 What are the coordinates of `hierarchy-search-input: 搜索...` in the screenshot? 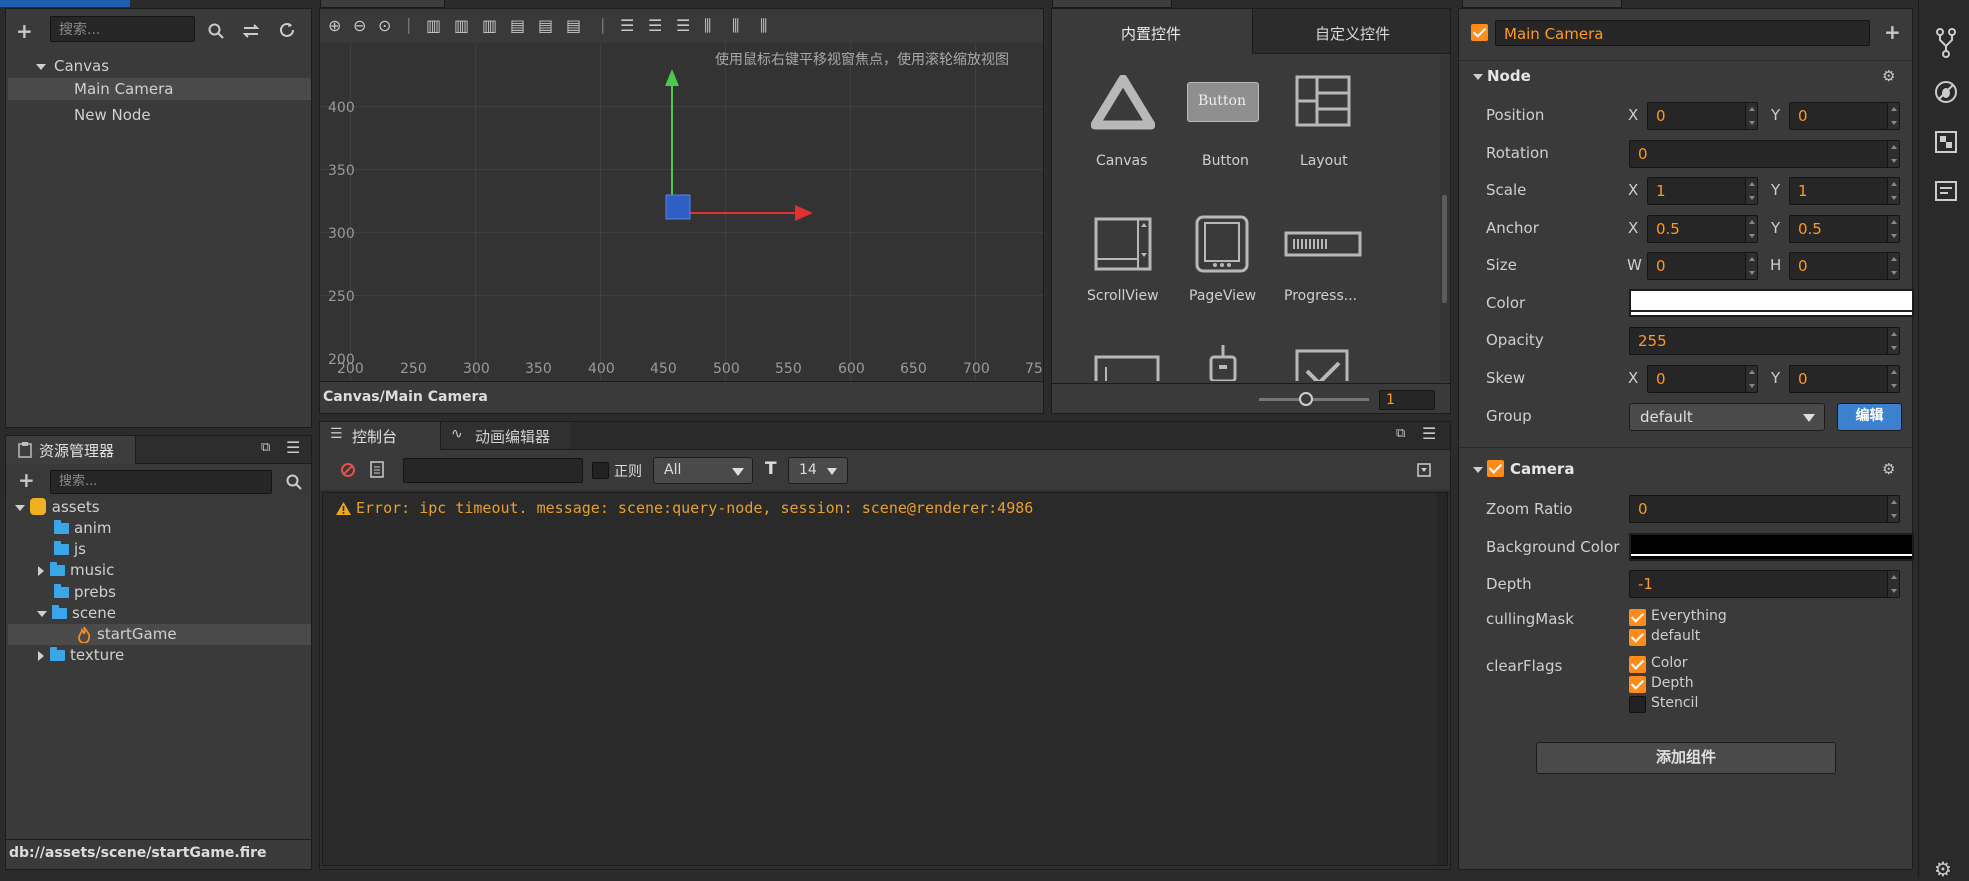 It's located at (122, 29).